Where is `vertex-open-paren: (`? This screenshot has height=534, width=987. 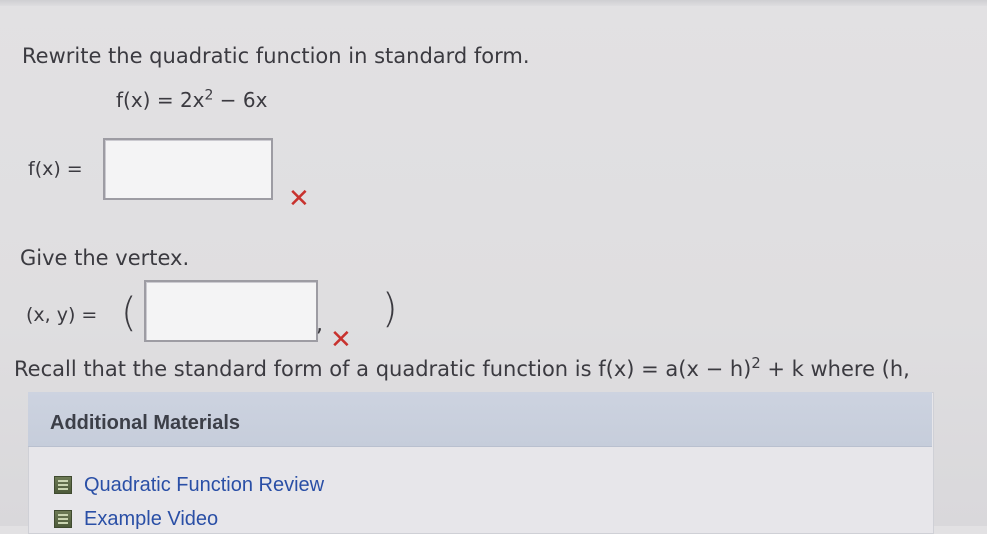 vertex-open-paren: ( is located at coordinates (129, 313).